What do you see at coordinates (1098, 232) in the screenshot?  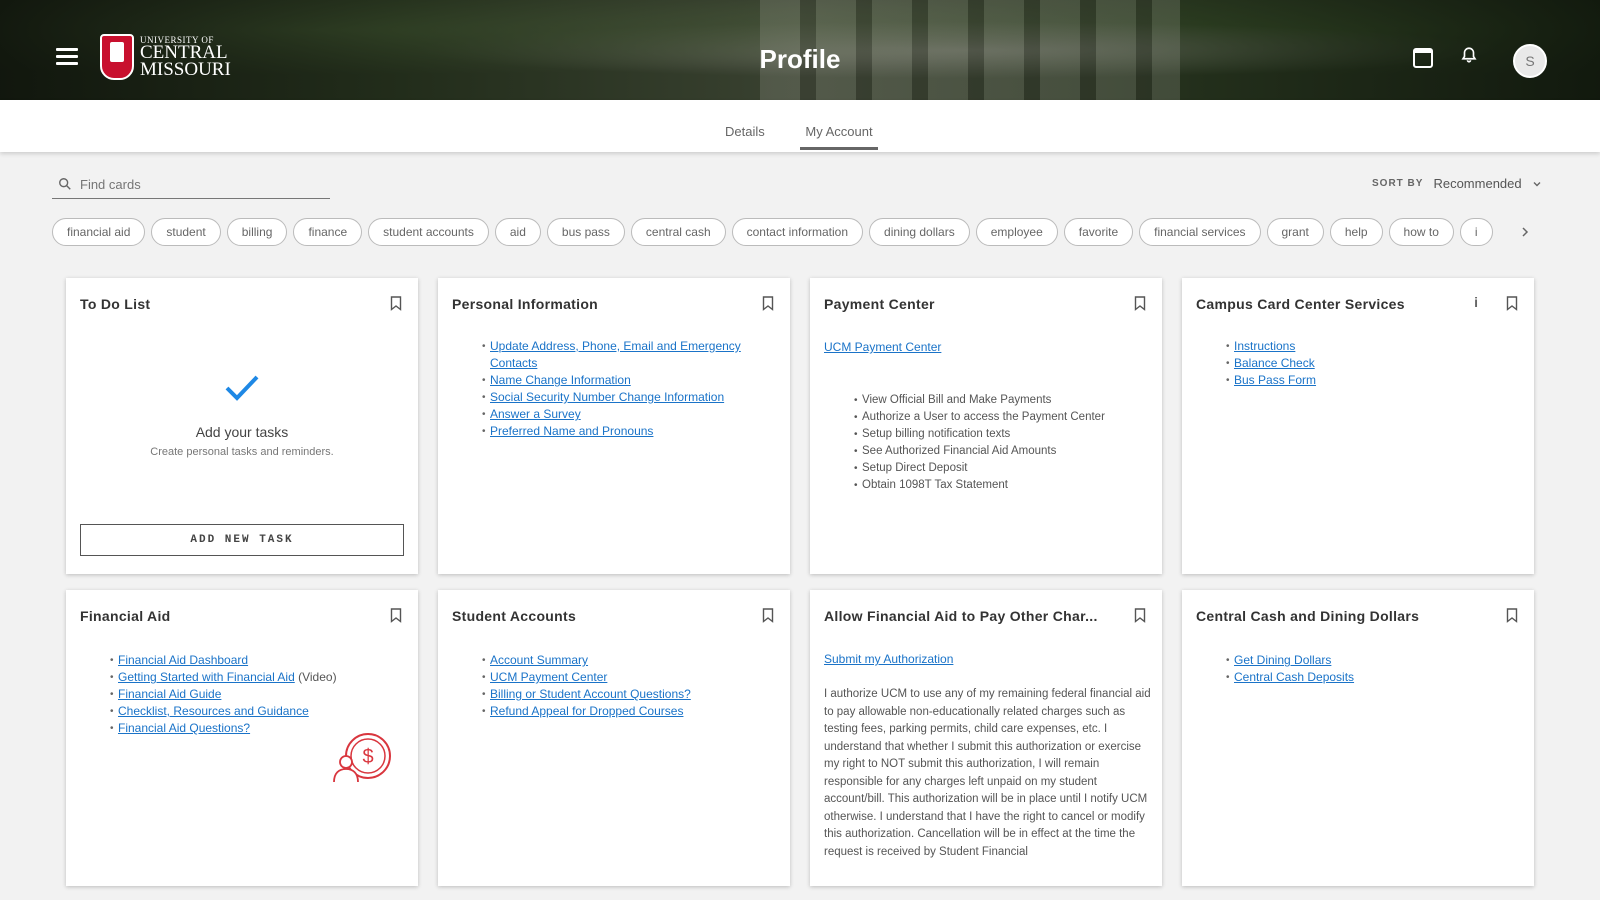 I see `chip: favorite` at bounding box center [1098, 232].